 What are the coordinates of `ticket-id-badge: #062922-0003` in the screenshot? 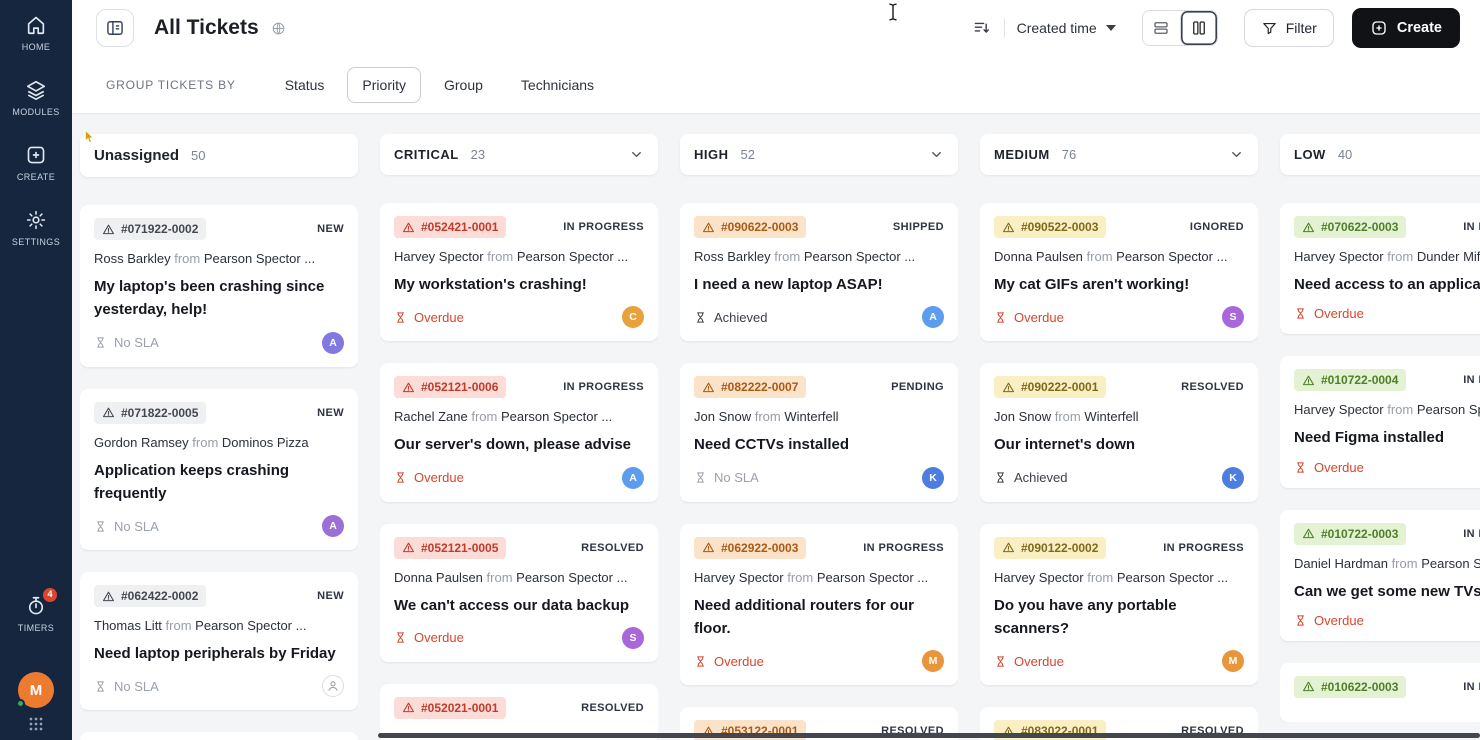 It's located at (750, 547).